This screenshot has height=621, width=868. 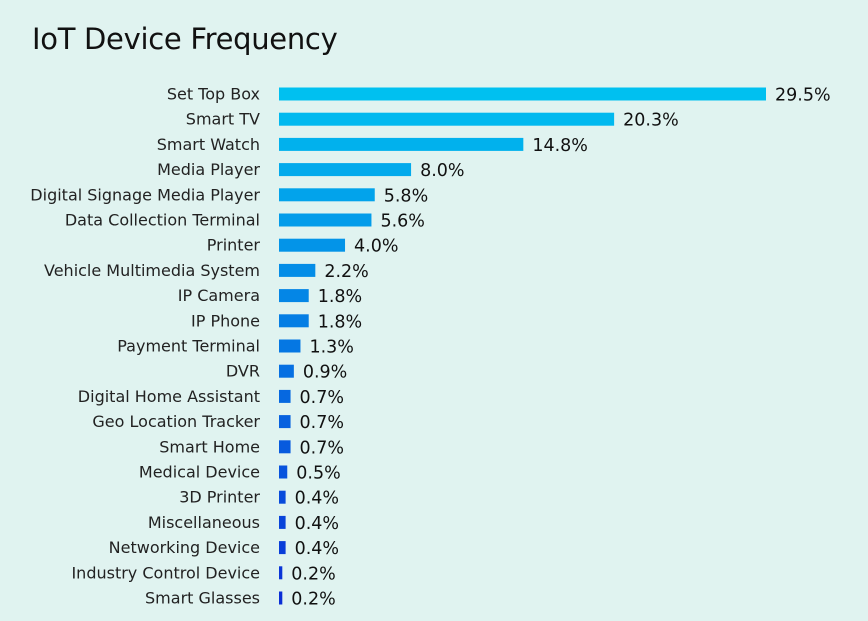 I want to click on category-label: IP Camera, so click(x=219, y=295).